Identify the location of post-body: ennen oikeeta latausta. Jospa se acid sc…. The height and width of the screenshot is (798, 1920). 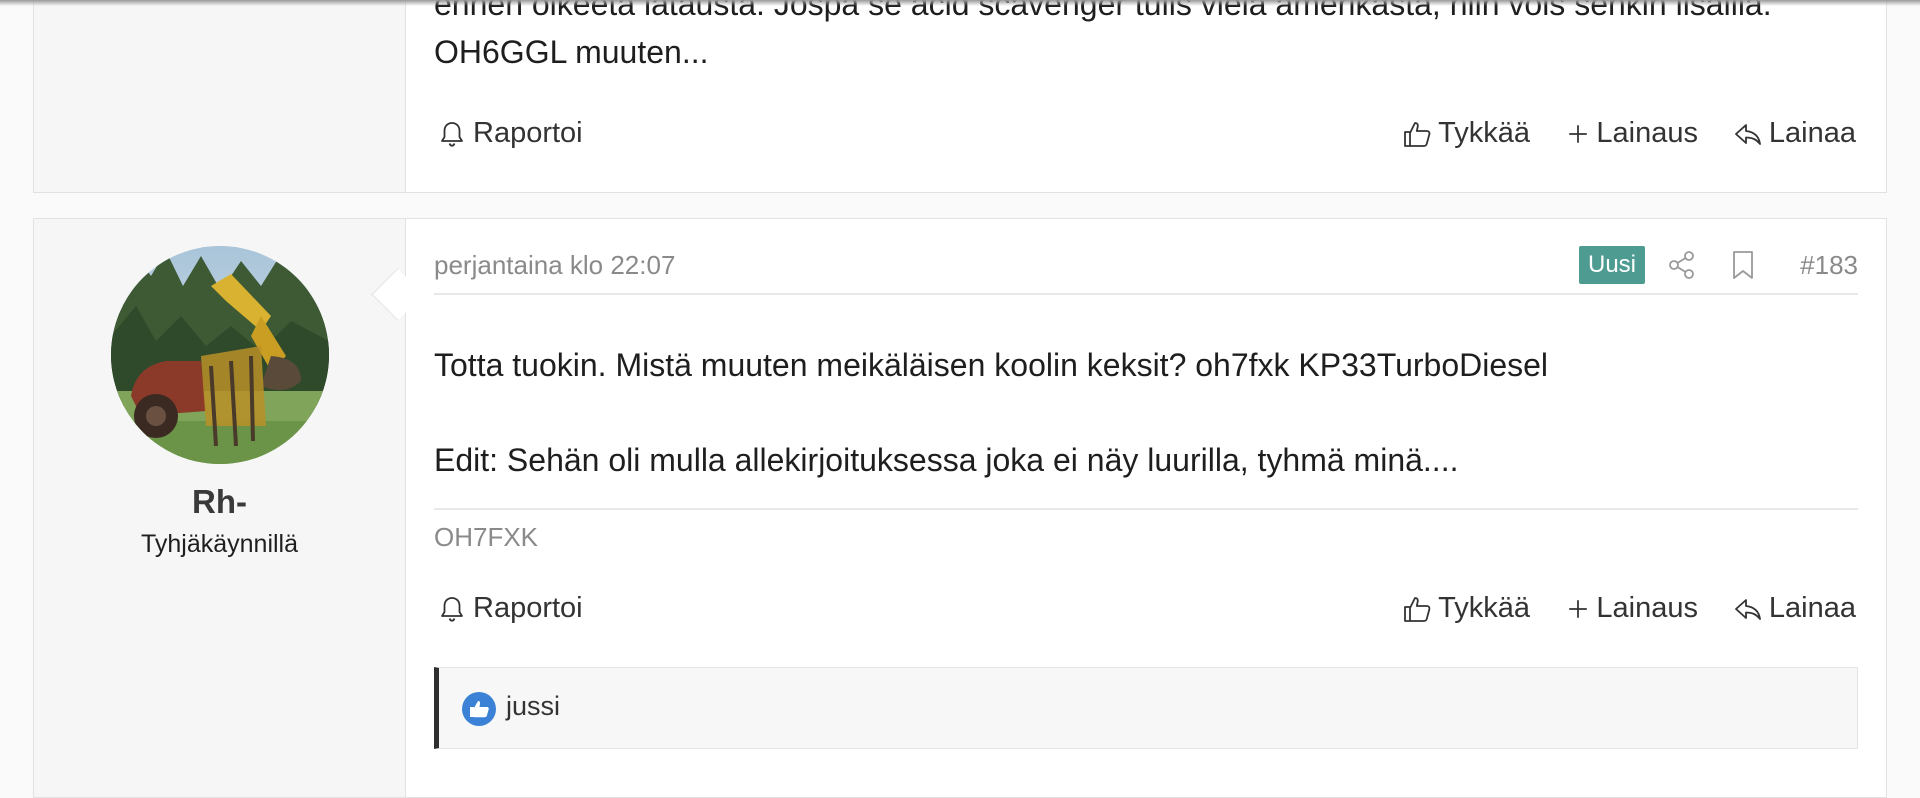
(1146, 38).